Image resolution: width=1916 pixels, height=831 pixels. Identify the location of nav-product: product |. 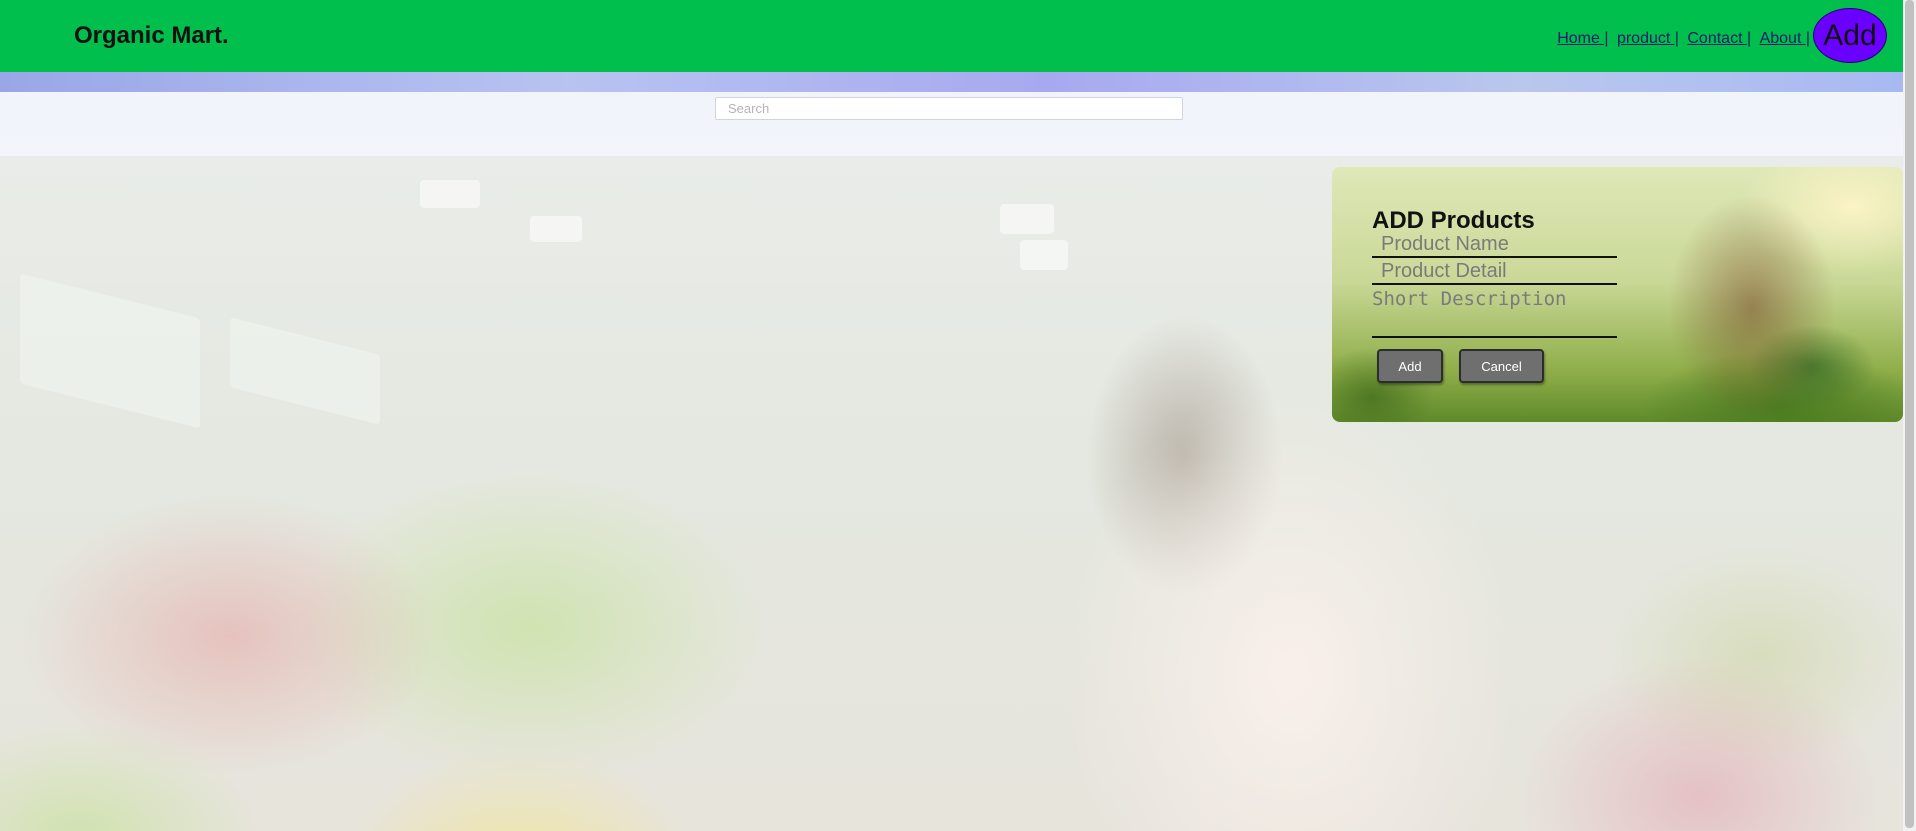
(1648, 38).